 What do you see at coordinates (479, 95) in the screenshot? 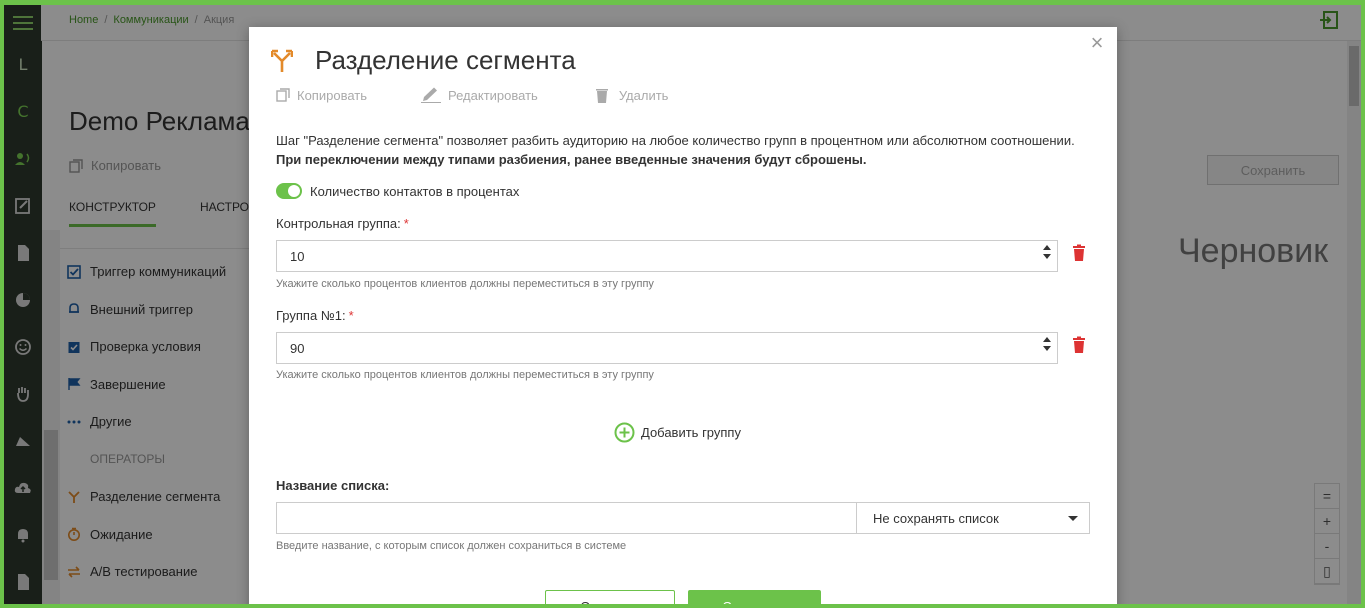
I see `edit-button: Редактировать` at bounding box center [479, 95].